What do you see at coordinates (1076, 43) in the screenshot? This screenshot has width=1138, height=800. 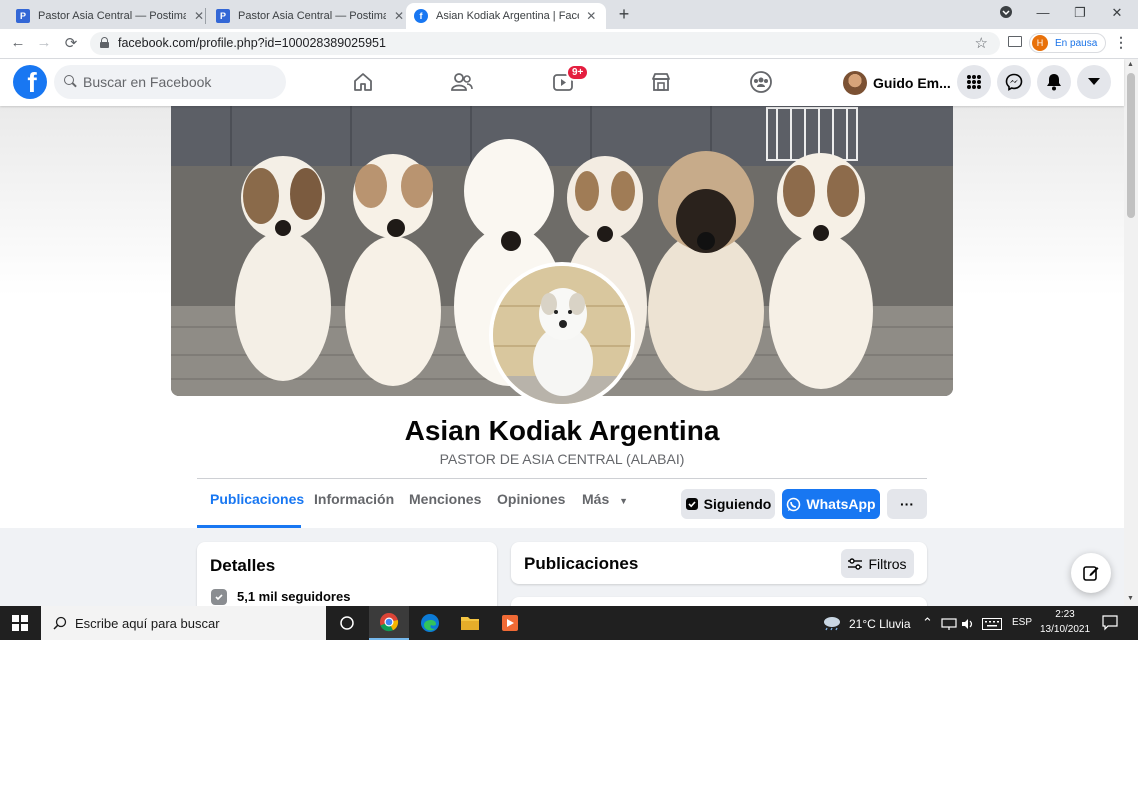 I see `sync-status: En pausa` at bounding box center [1076, 43].